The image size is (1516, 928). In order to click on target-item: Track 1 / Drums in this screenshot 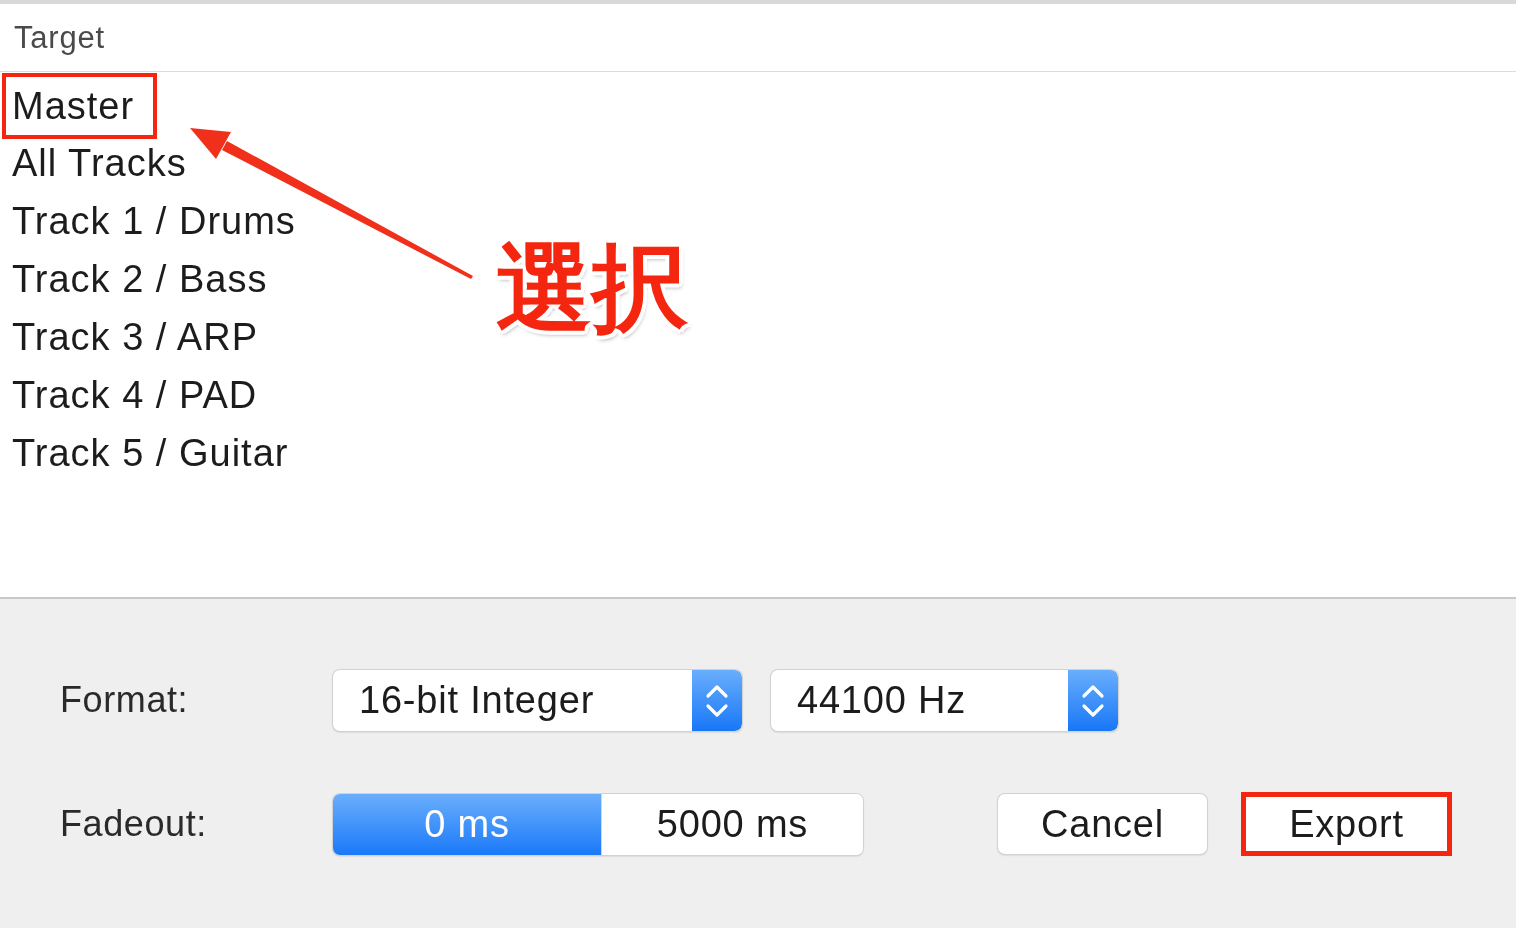, I will do `click(154, 221)`.